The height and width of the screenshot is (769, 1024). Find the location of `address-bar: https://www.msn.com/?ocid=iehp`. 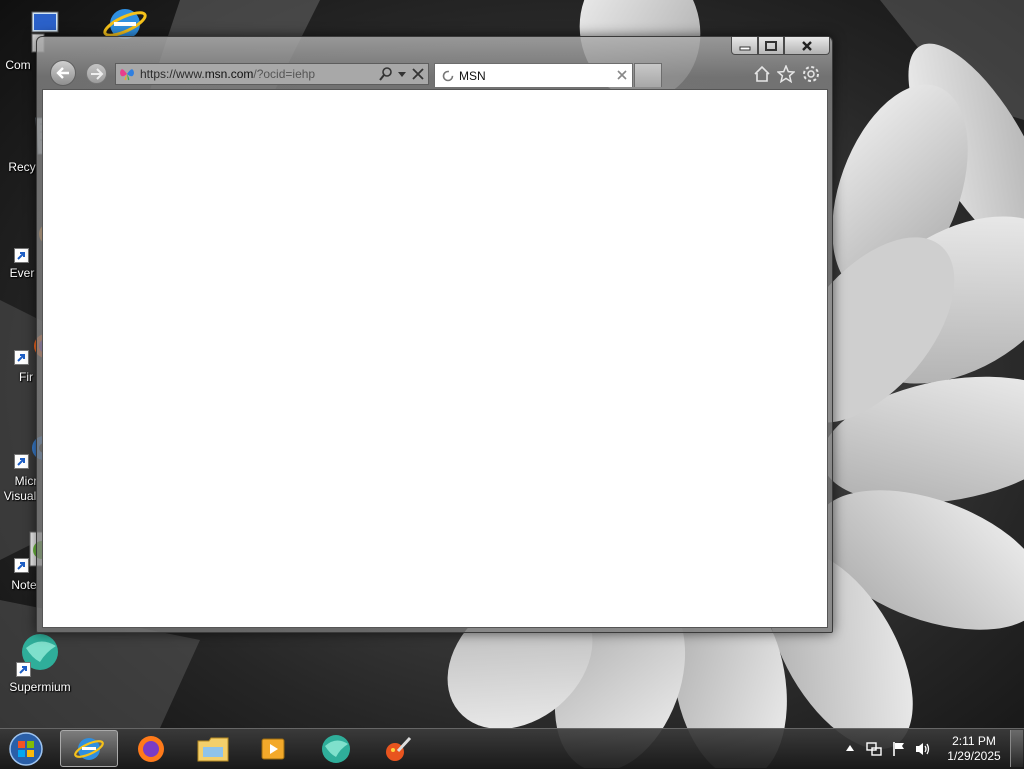

address-bar: https://www.msn.com/?ocid=iehp is located at coordinates (272, 74).